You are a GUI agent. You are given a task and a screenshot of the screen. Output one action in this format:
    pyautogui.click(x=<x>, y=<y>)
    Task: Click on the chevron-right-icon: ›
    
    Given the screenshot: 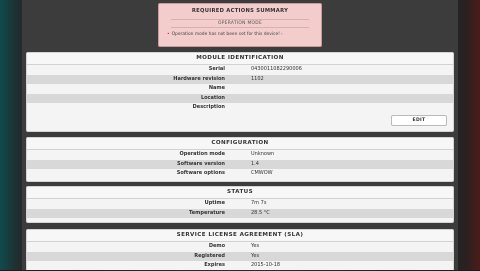 What is the action you would take?
    pyautogui.click(x=282, y=34)
    